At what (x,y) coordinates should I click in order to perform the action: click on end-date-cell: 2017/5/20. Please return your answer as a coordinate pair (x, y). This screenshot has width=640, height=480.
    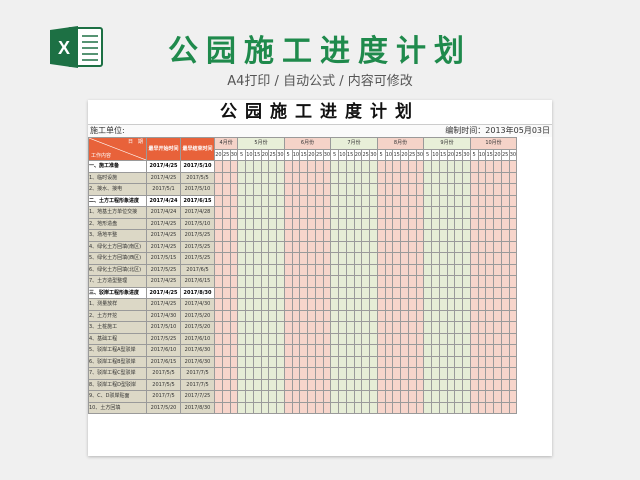
    Looking at the image, I should click on (197, 327).